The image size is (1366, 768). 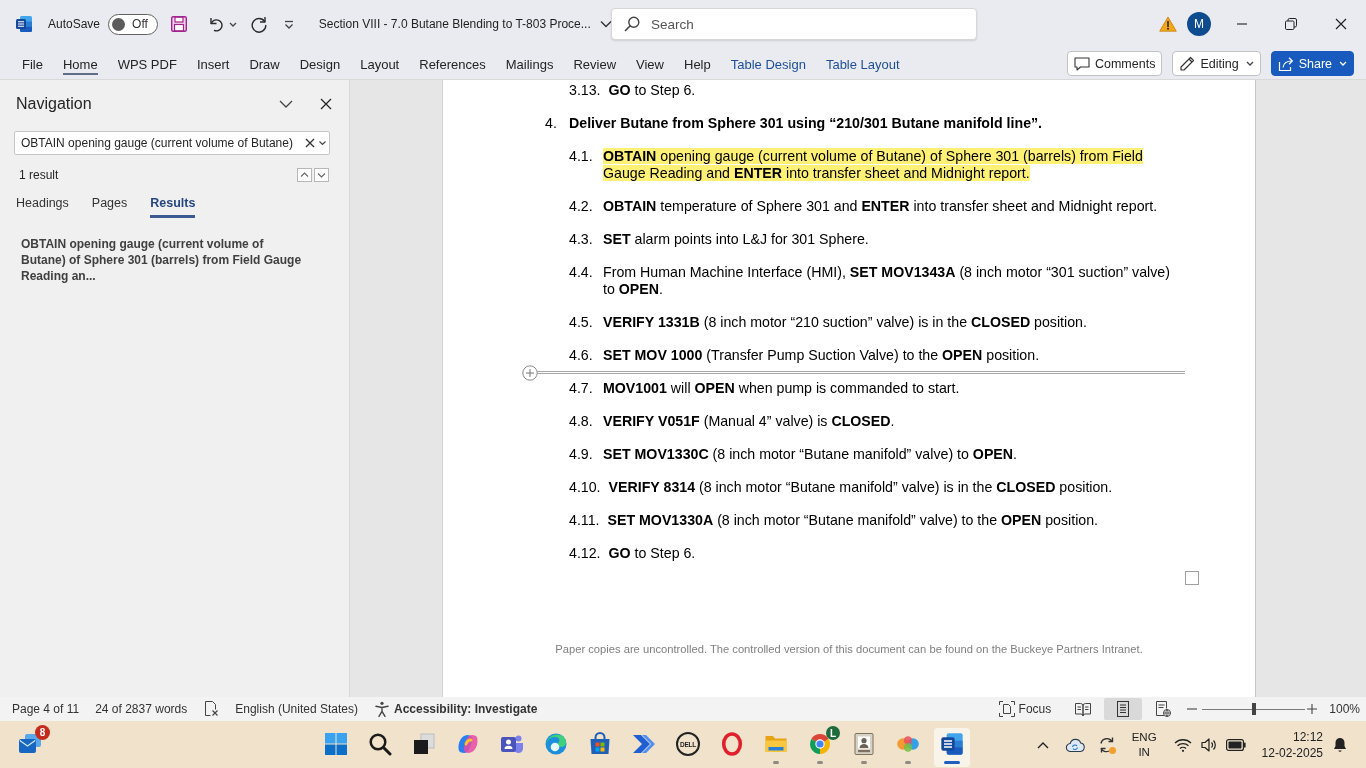 What do you see at coordinates (1192, 577) in the screenshot?
I see `square-handle-icon` at bounding box center [1192, 577].